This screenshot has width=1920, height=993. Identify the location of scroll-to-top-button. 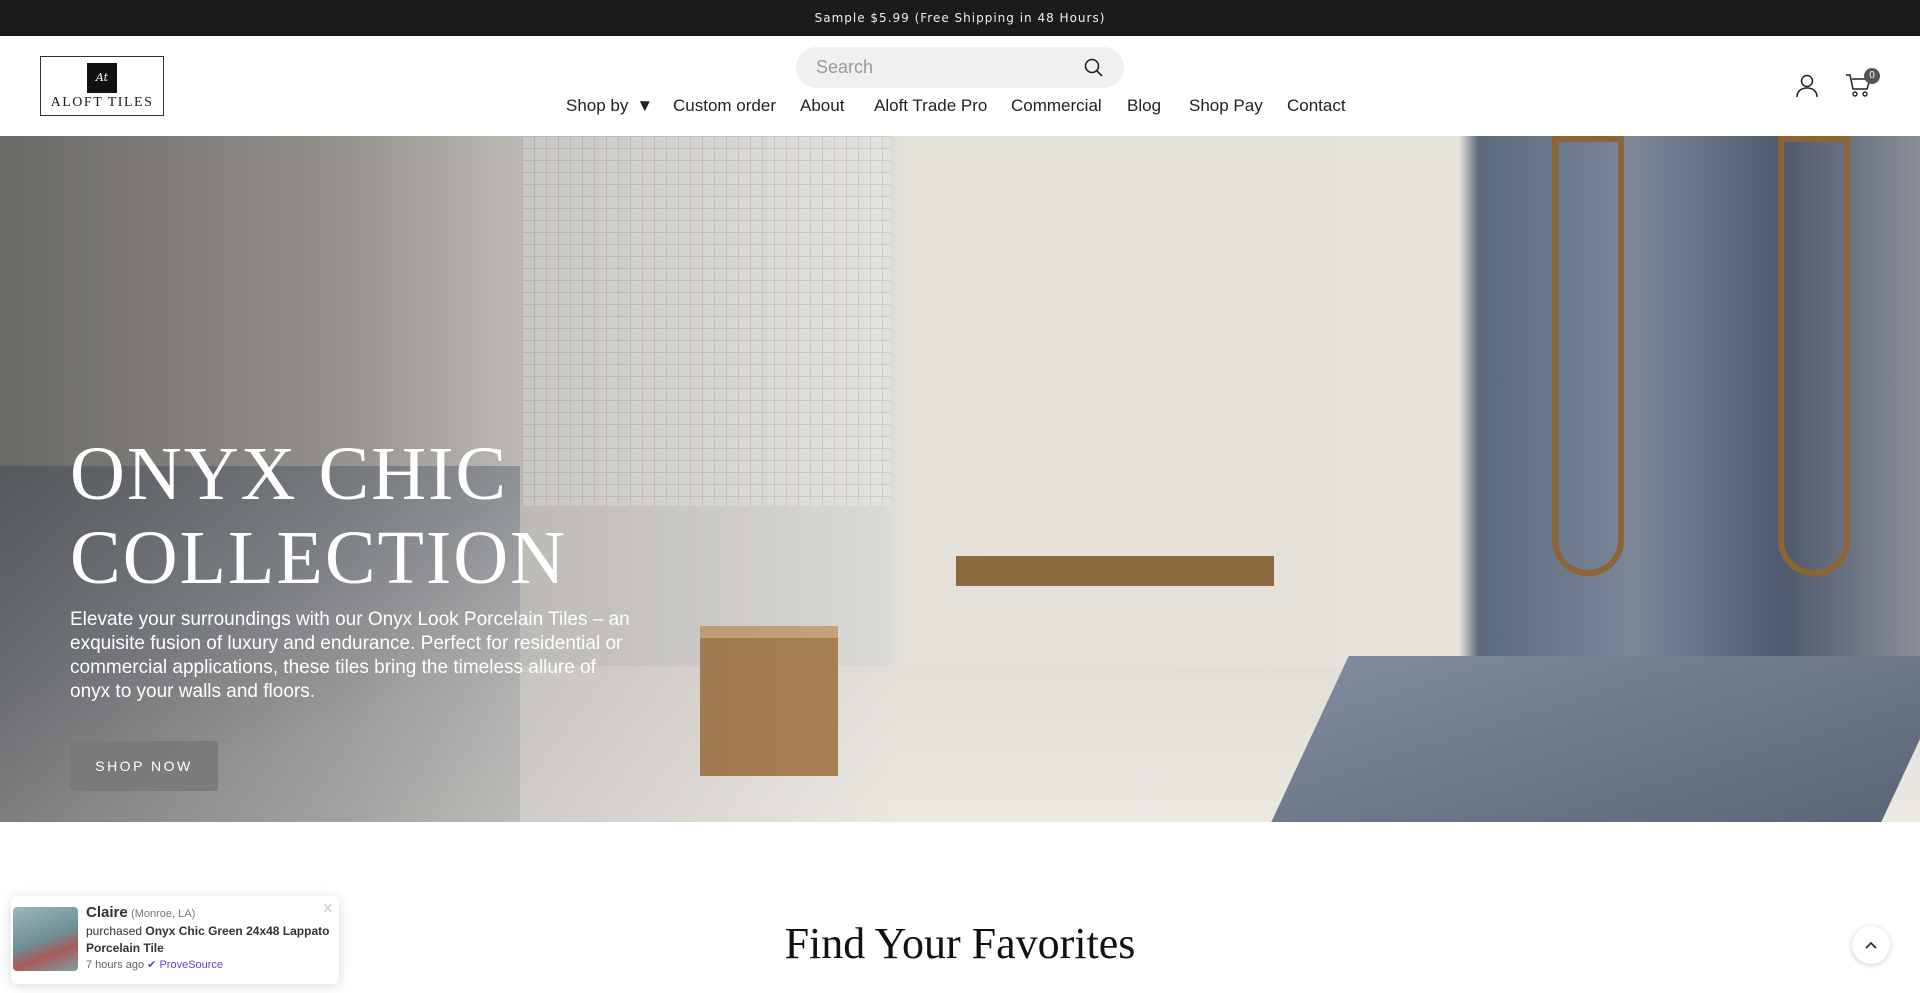
(1871, 945).